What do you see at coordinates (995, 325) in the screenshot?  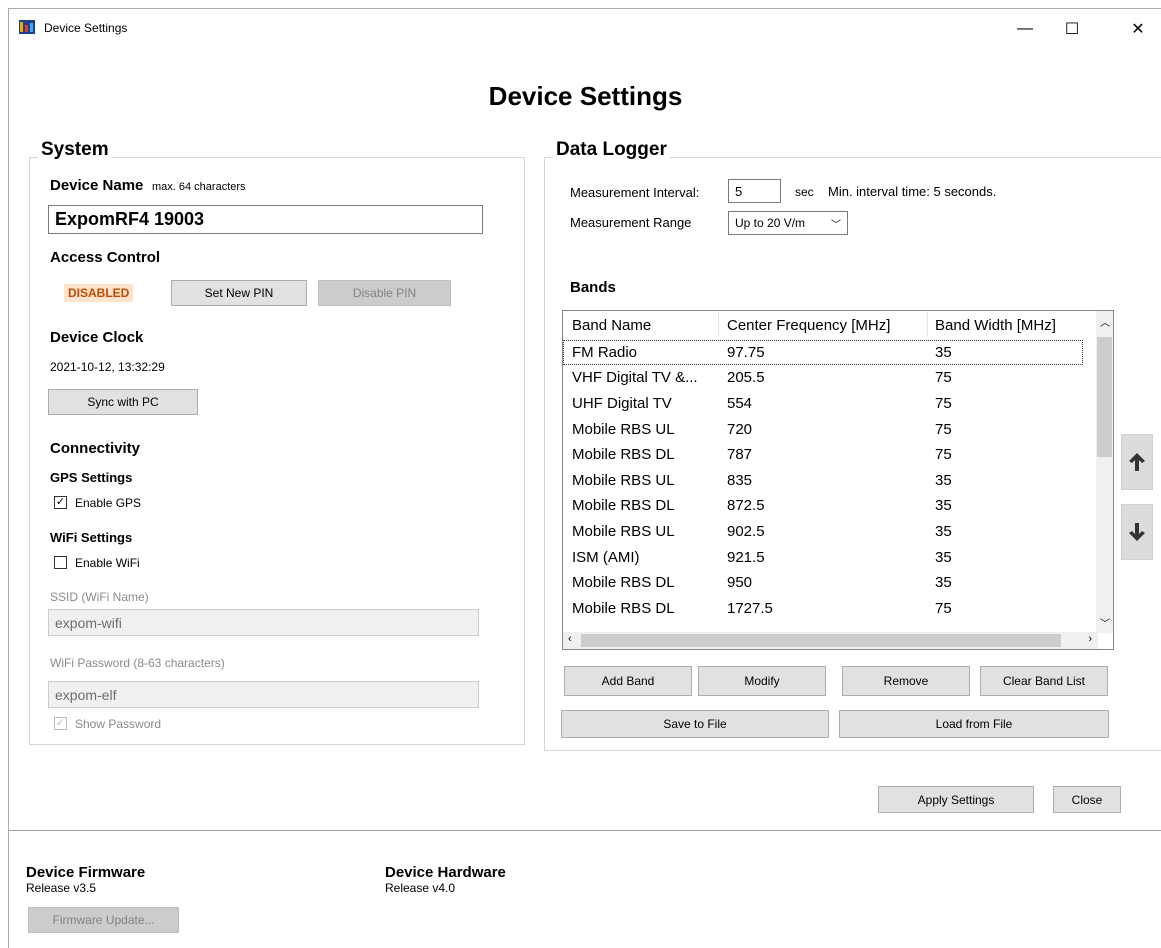 I see `column-header-band-width: Band Width [MHz]` at bounding box center [995, 325].